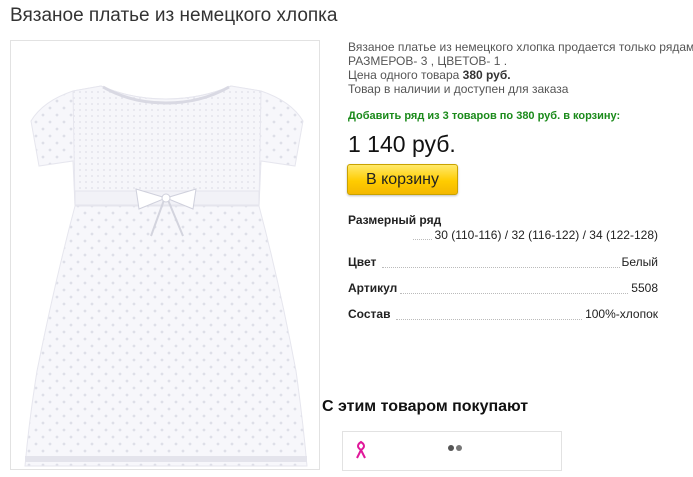  I want to click on spec-value: 5508, so click(643, 288).